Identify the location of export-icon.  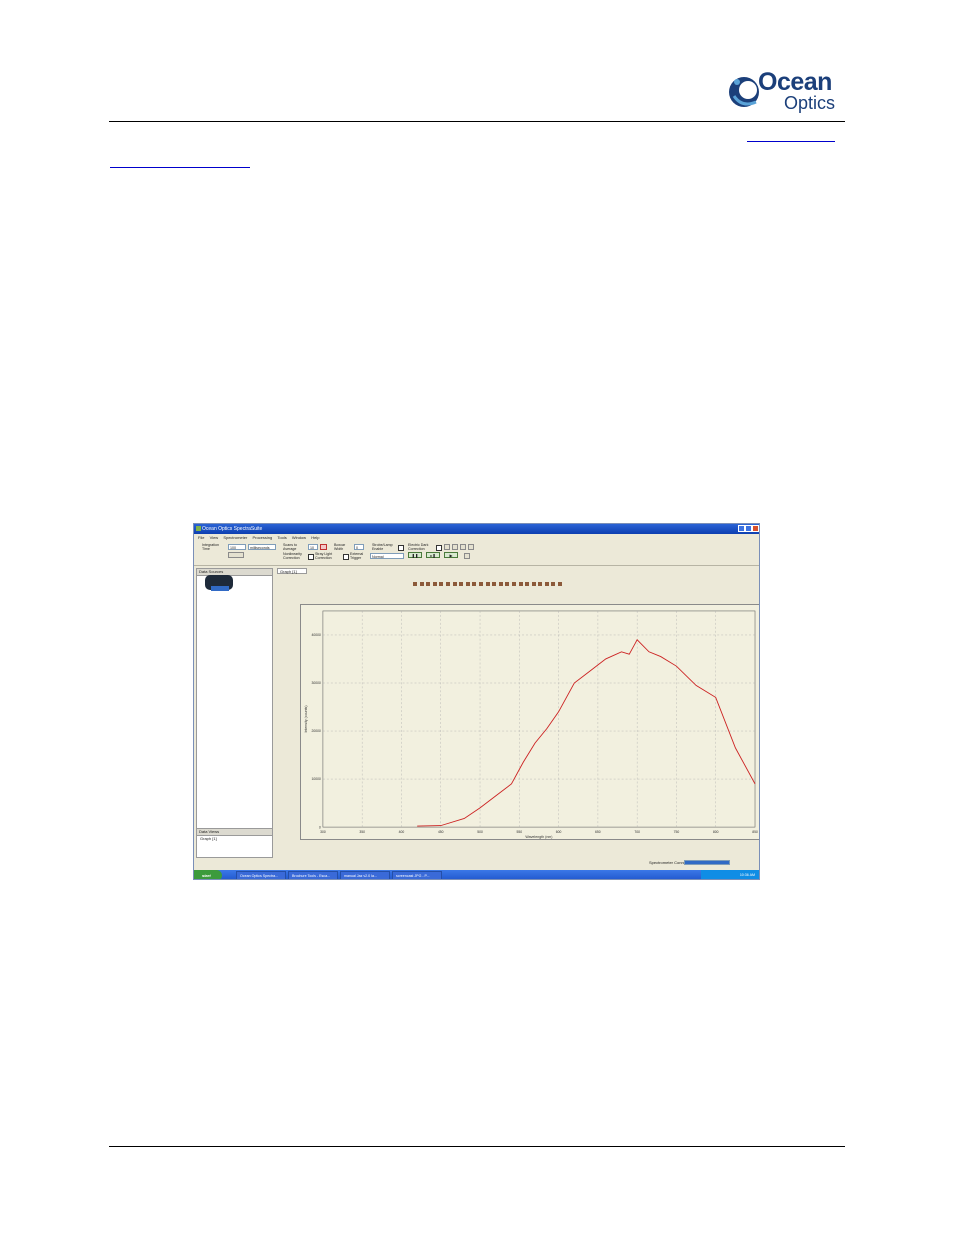
(540, 584).